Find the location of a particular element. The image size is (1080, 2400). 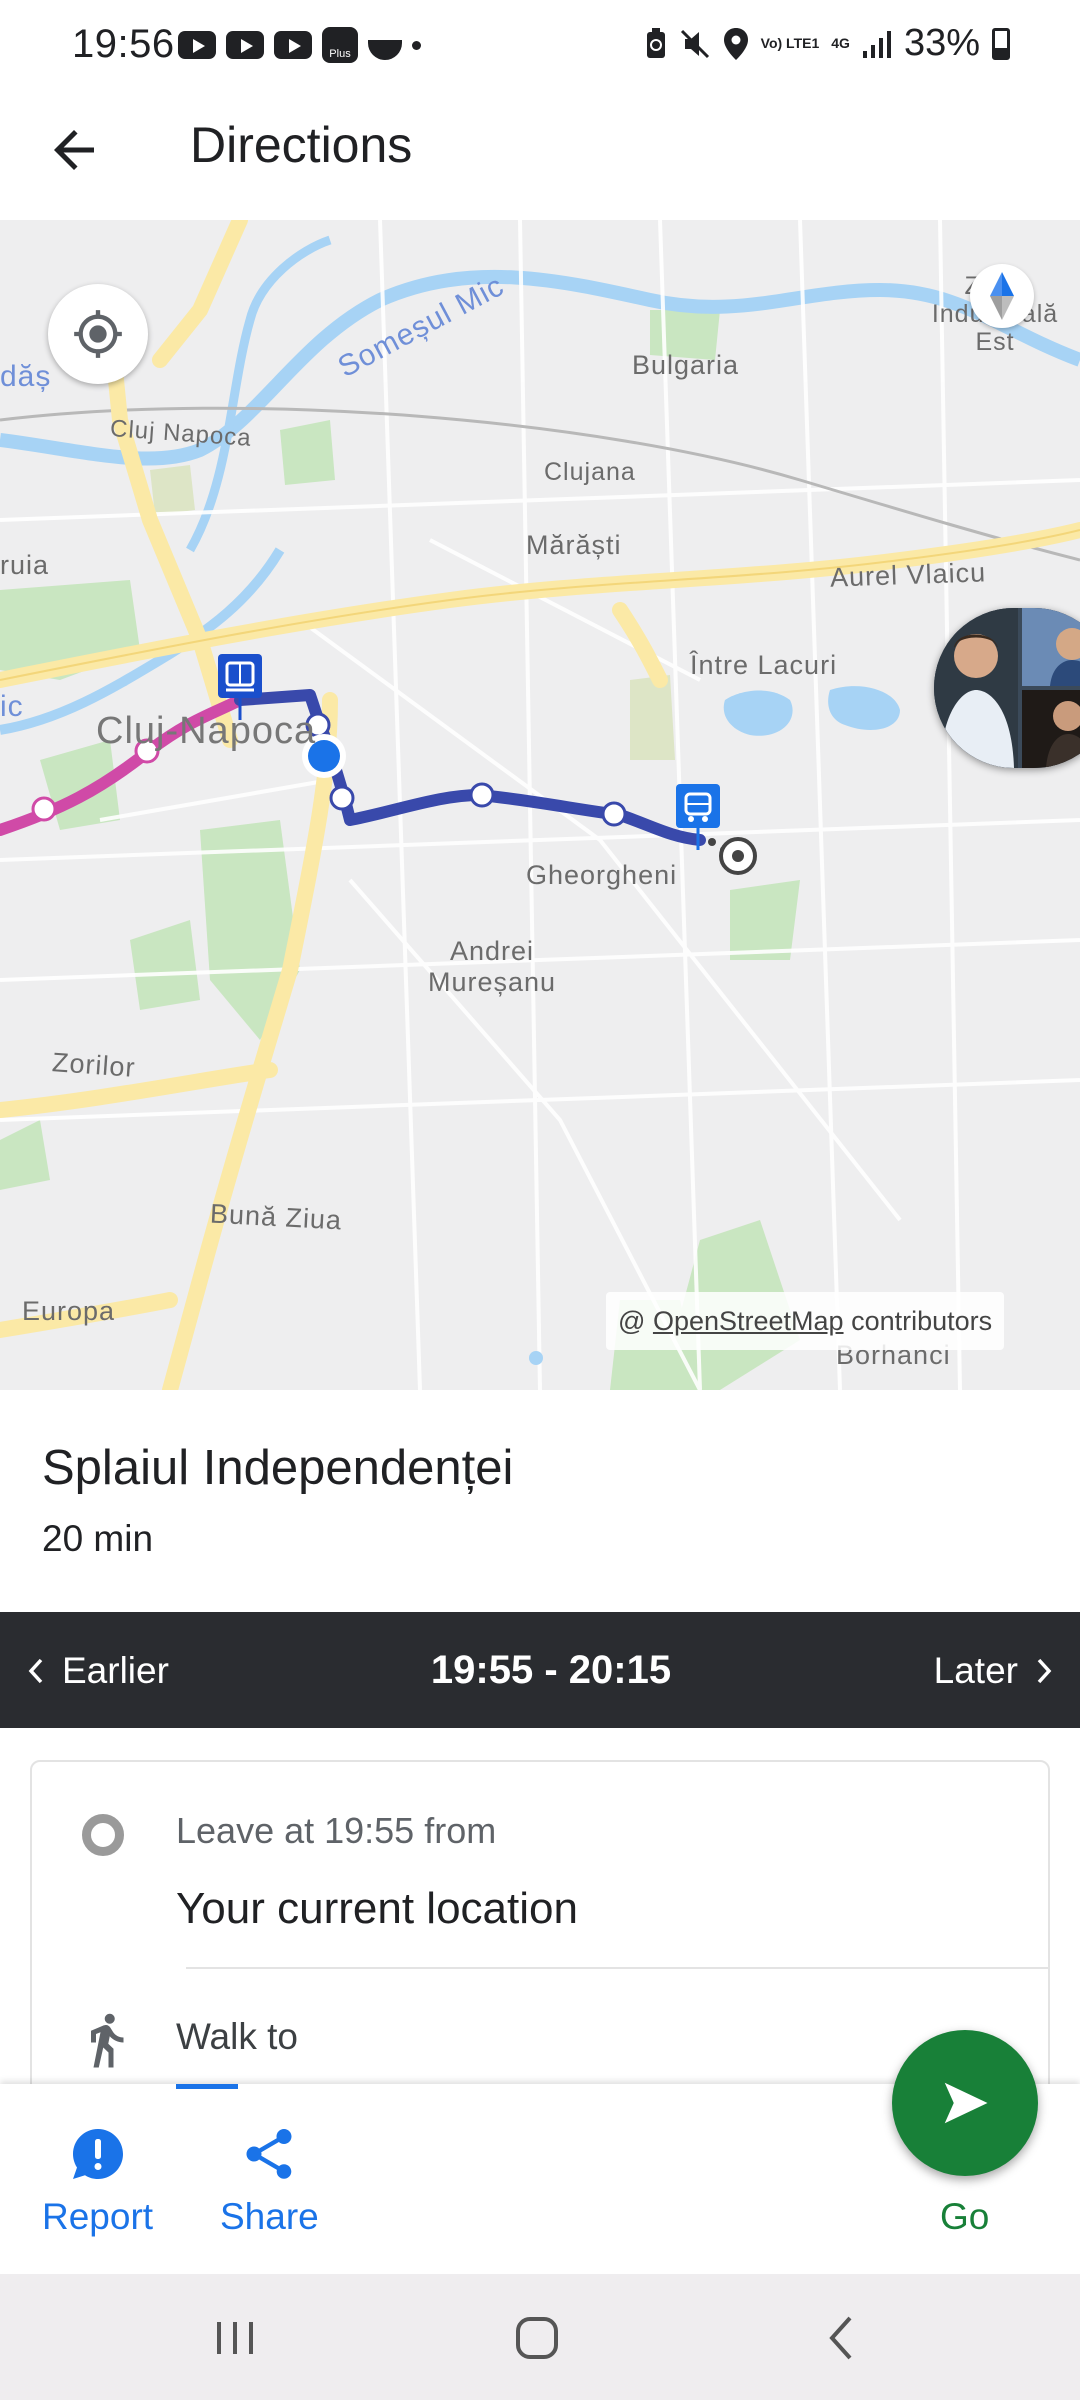

map-label: ic is located at coordinates (12, 706).